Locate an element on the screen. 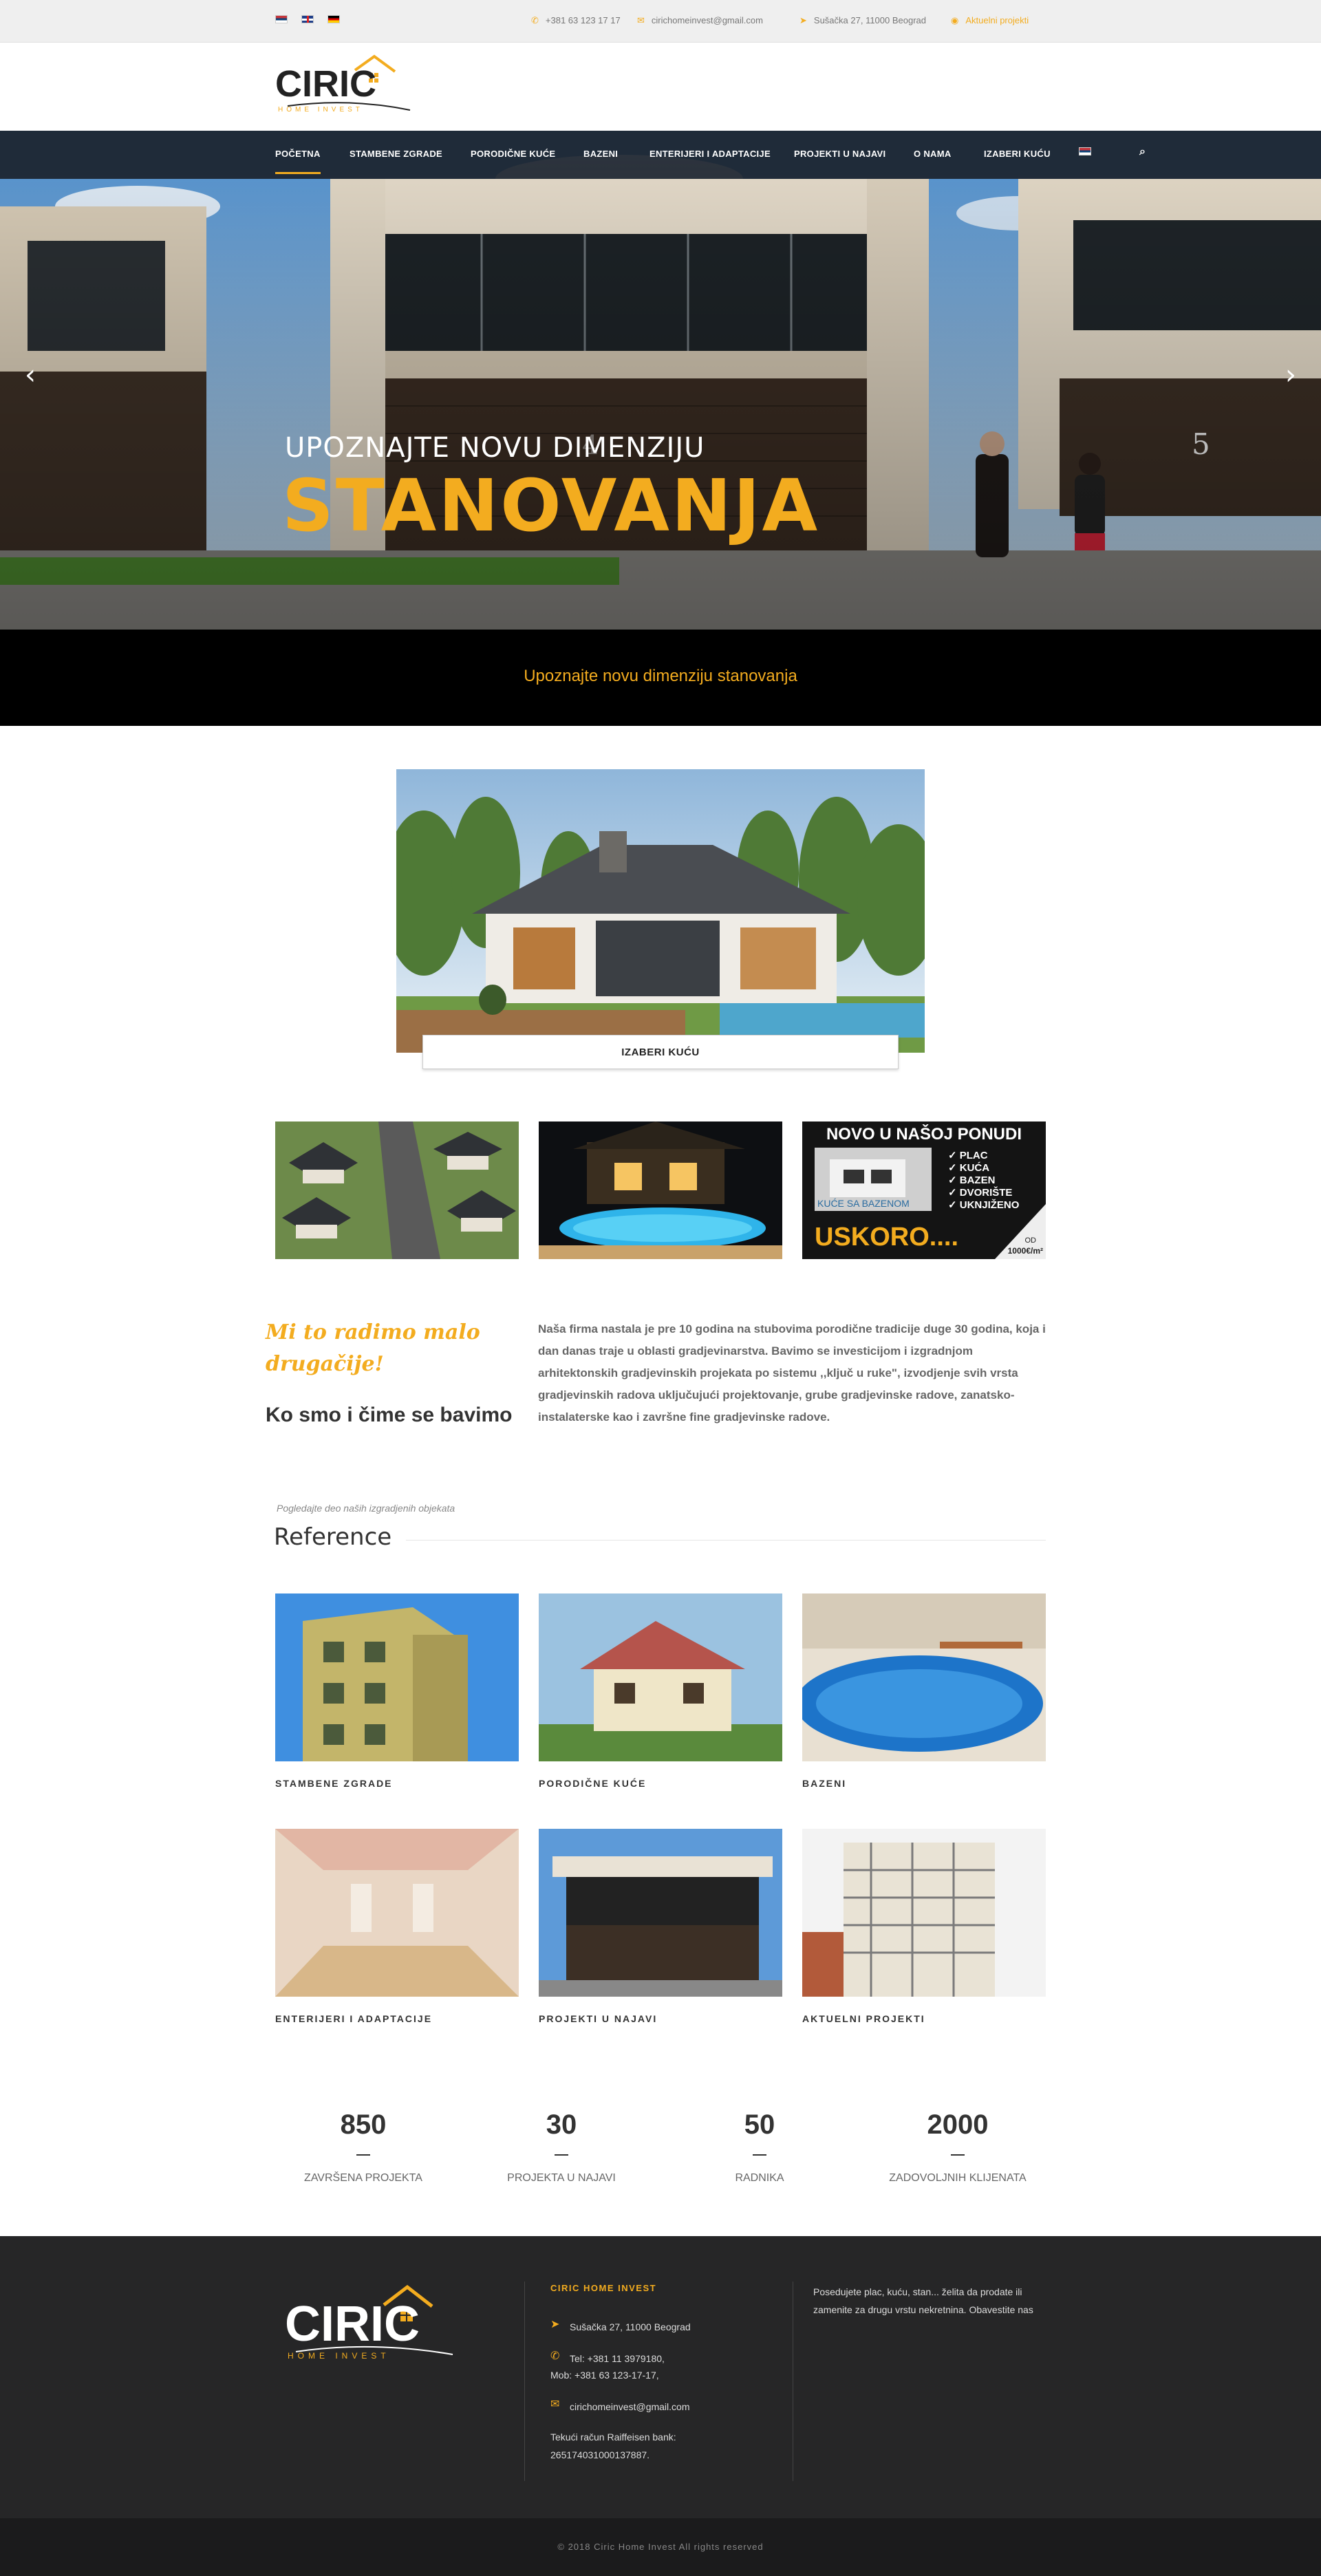 Image resolution: width=1321 pixels, height=2576 pixels. reference-label-projekti-u-najavi: PROJEKTI U NAJAVI is located at coordinates (598, 2019).